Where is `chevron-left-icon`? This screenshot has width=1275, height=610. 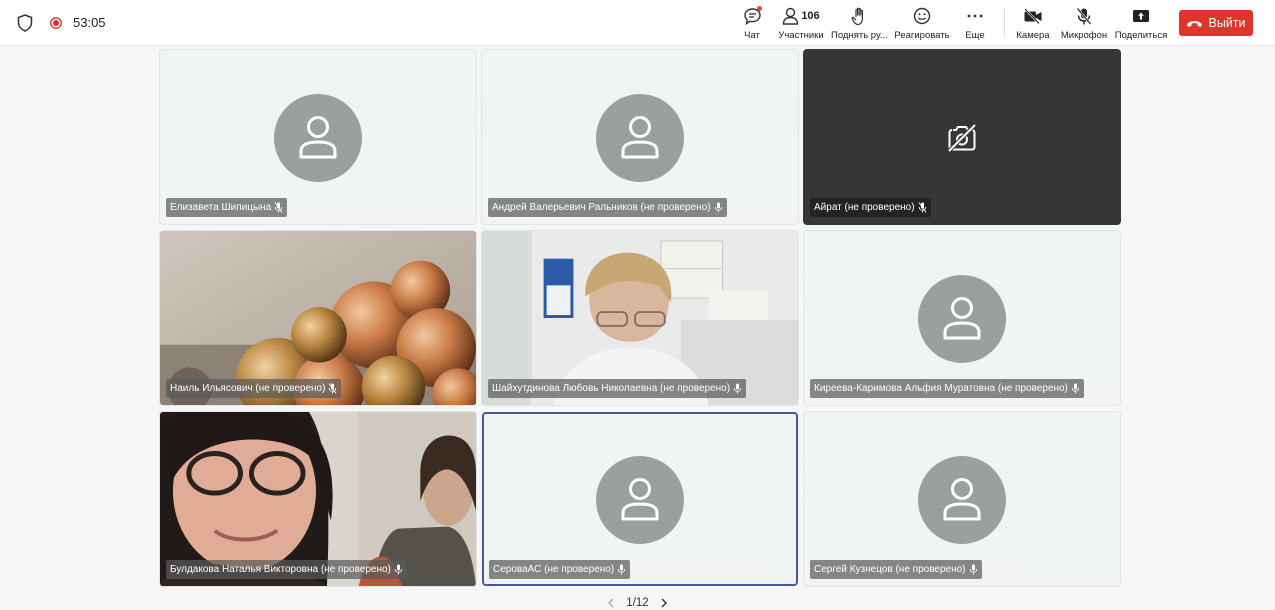 chevron-left-icon is located at coordinates (610, 602).